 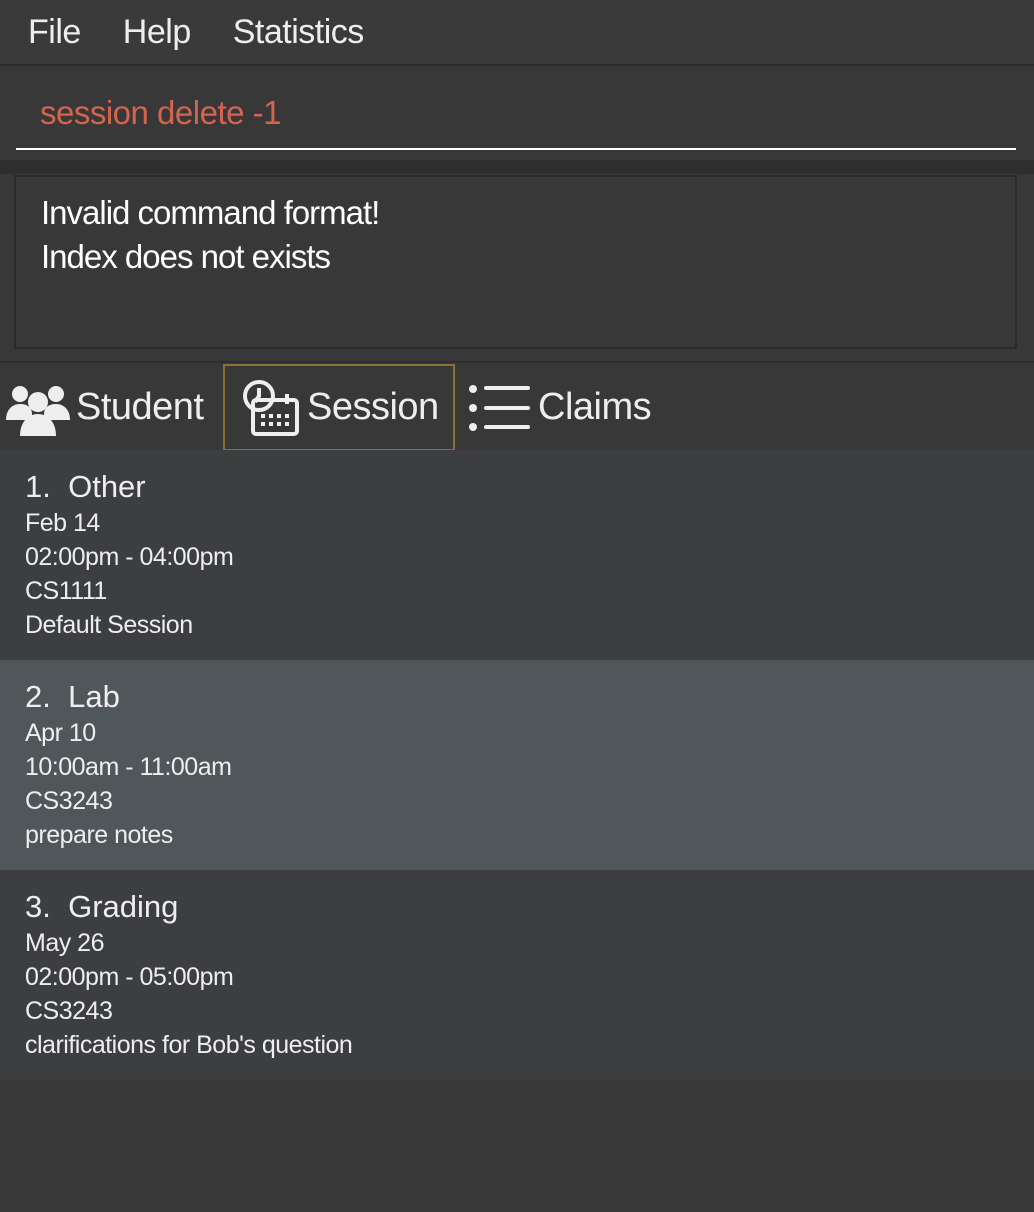 I want to click on session-title: 1. Other, so click(x=85, y=486).